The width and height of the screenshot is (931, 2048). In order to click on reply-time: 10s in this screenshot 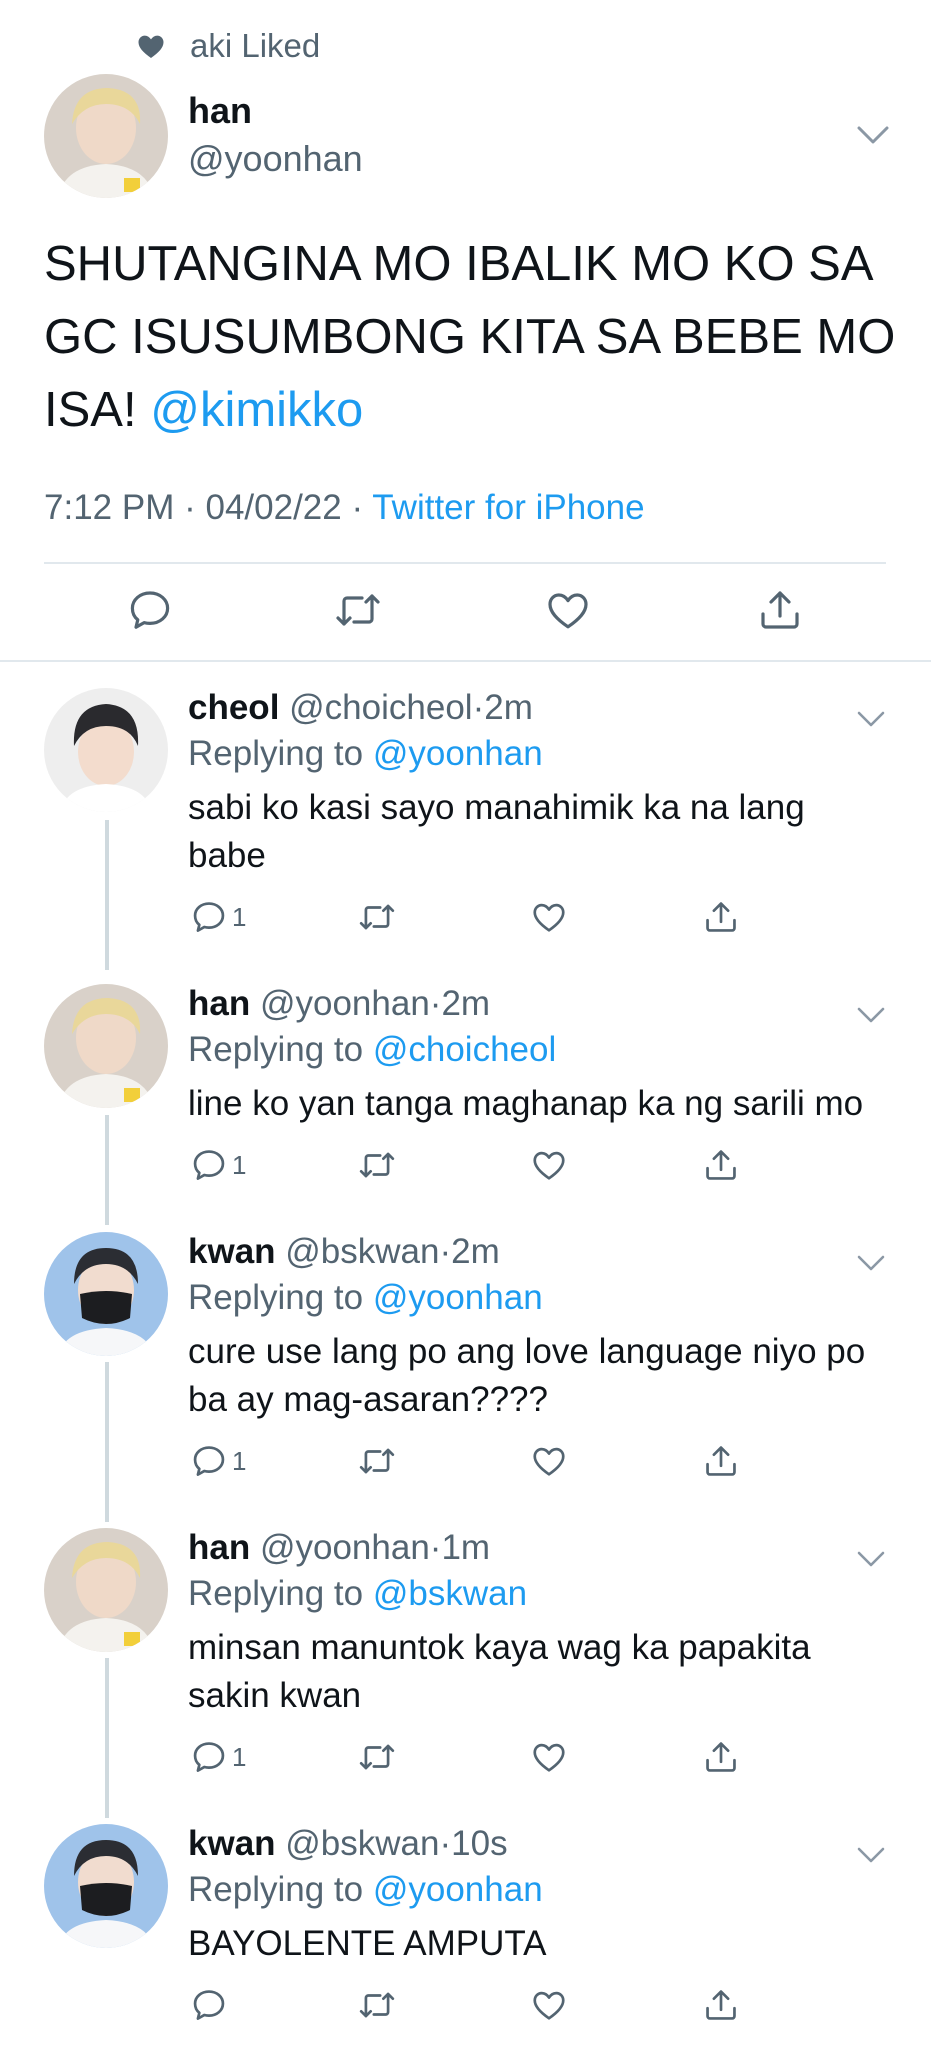, I will do `click(479, 1843)`.